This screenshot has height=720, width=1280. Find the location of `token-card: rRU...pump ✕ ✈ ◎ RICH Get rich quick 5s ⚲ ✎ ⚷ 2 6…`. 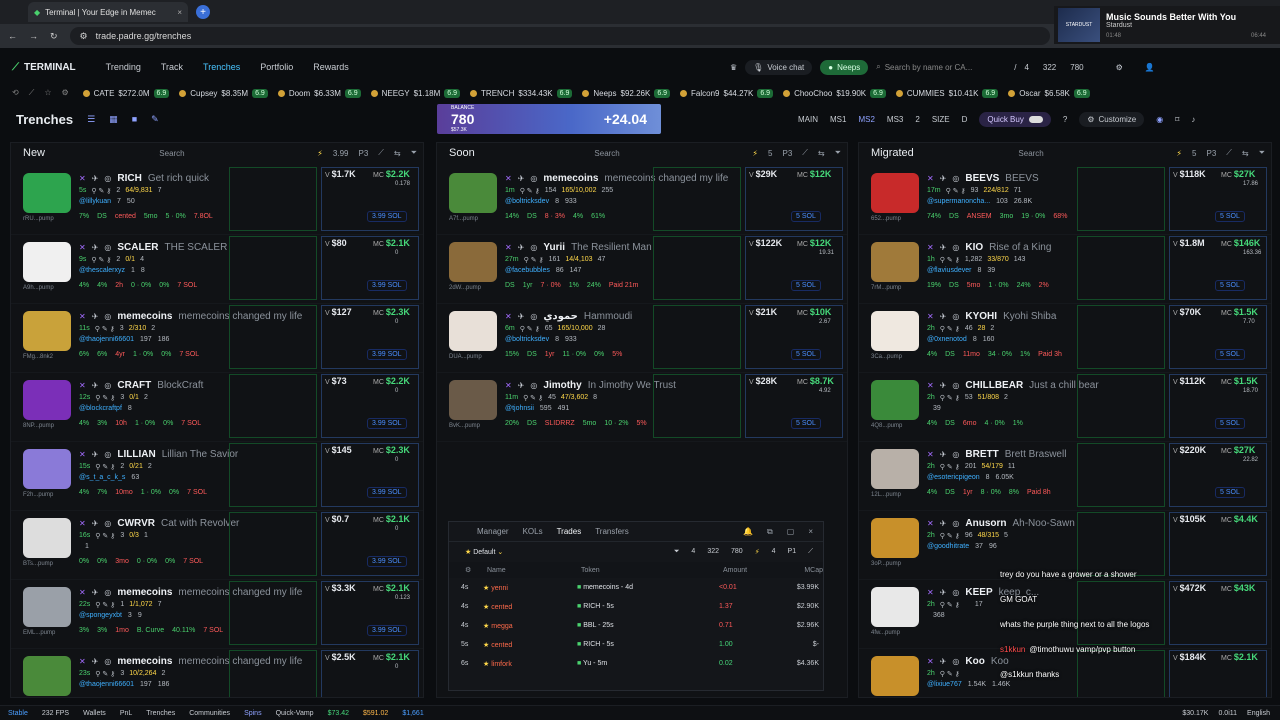

token-card: rRU...pump ✕ ✈ ◎ RICH Get rich quick 5s ⚲ ✎ ⚷ 2 6… is located at coordinates (217, 201).